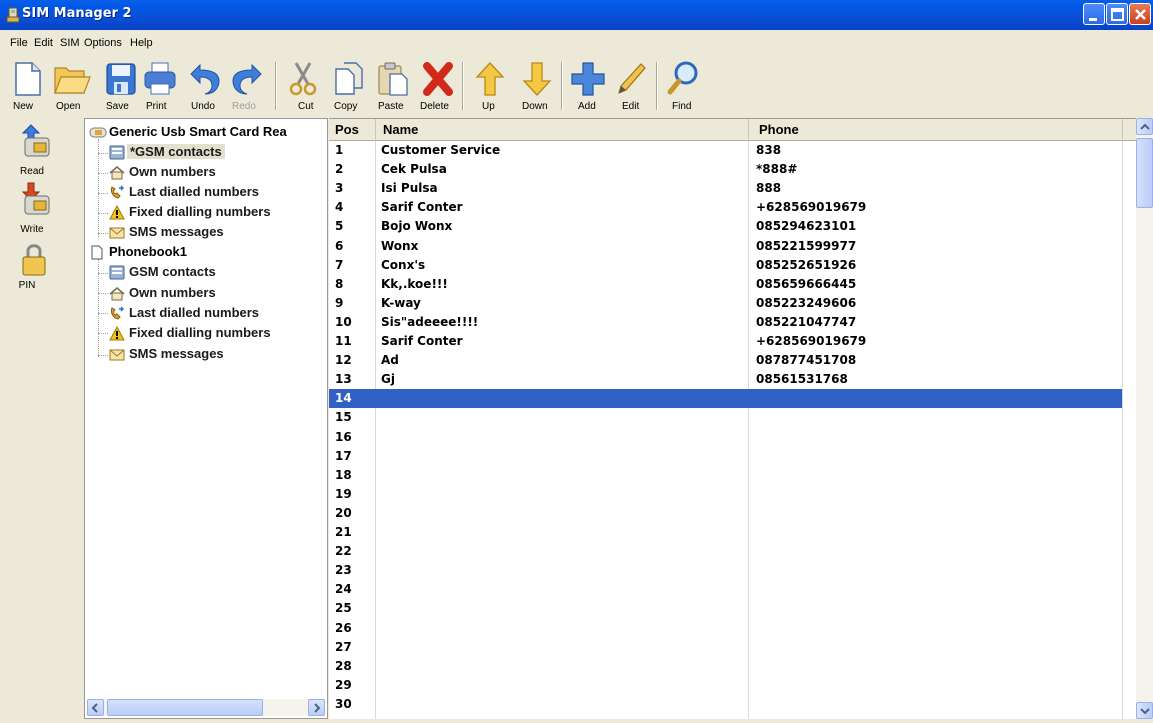 The width and height of the screenshot is (1153, 723). I want to click on envelope-icon, so click(117, 355).